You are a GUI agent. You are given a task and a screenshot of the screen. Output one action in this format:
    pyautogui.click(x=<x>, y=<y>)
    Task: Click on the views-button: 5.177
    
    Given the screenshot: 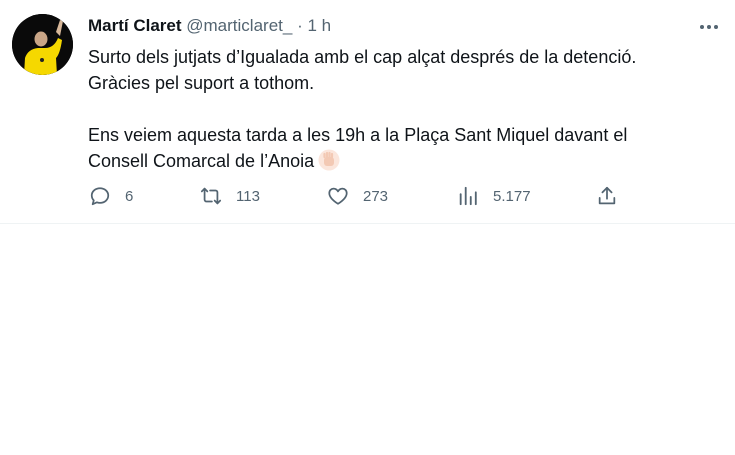 What is the action you would take?
    pyautogui.click(x=494, y=196)
    